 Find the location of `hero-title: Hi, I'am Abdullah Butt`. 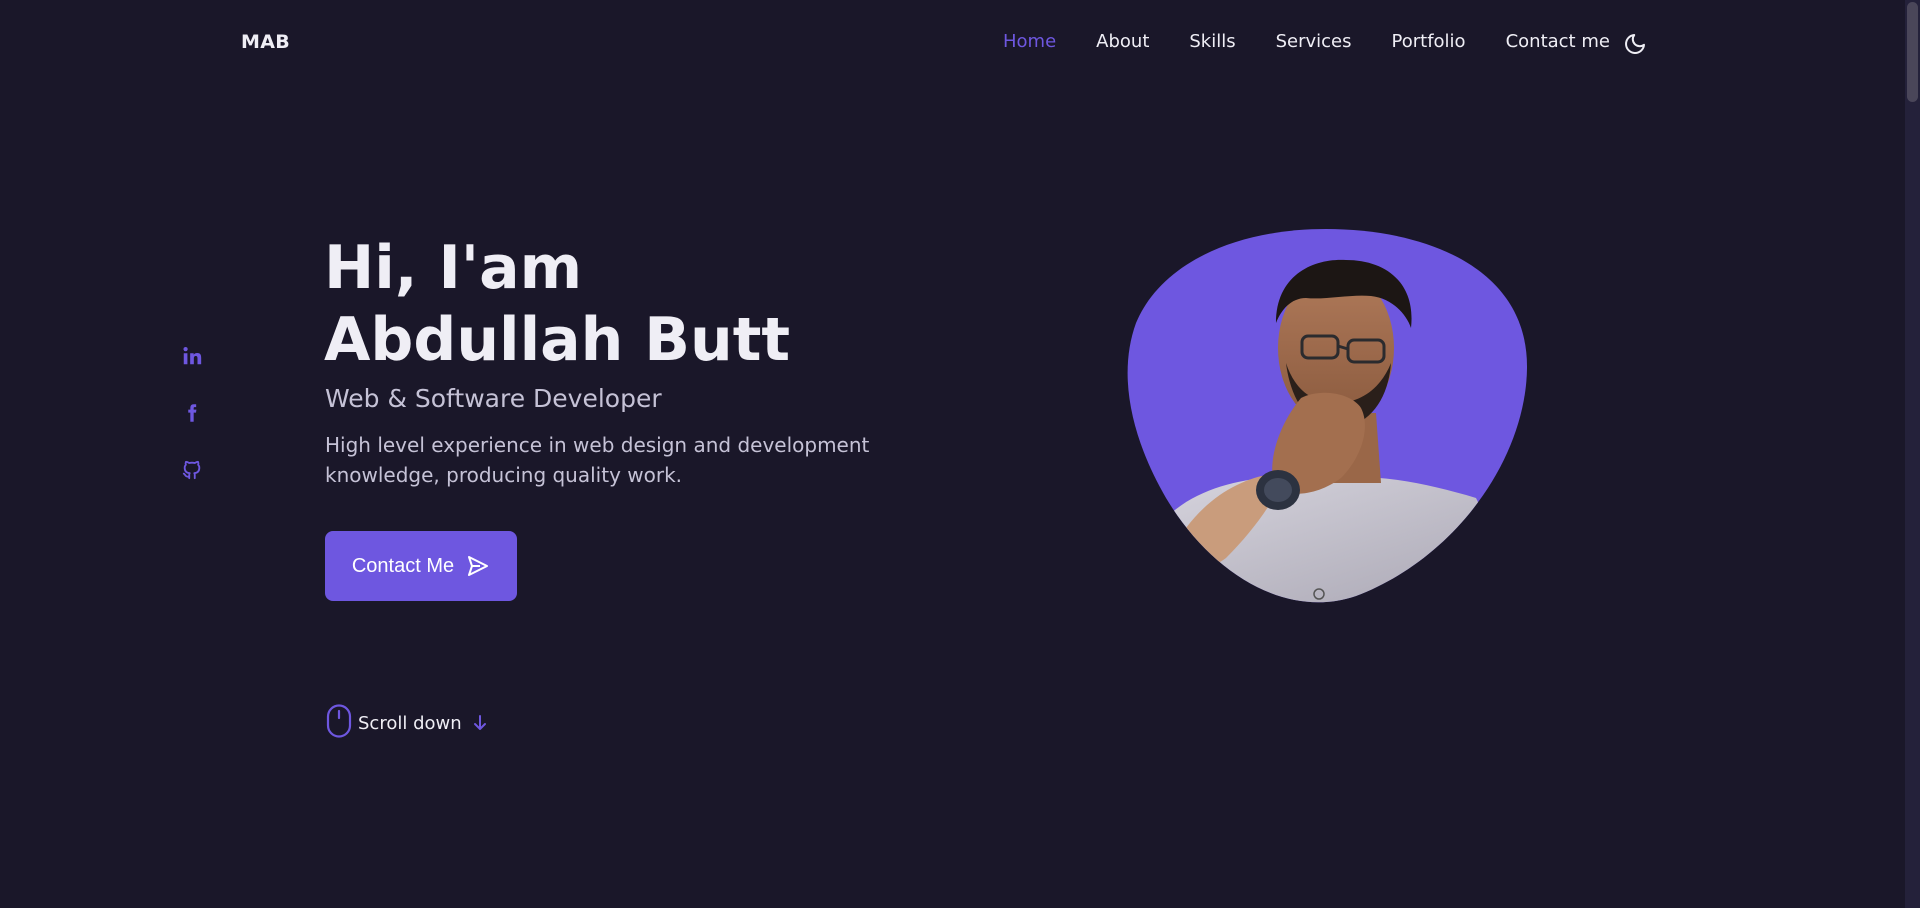

hero-title: Hi, I'am Abdullah Butt is located at coordinates (557, 304).